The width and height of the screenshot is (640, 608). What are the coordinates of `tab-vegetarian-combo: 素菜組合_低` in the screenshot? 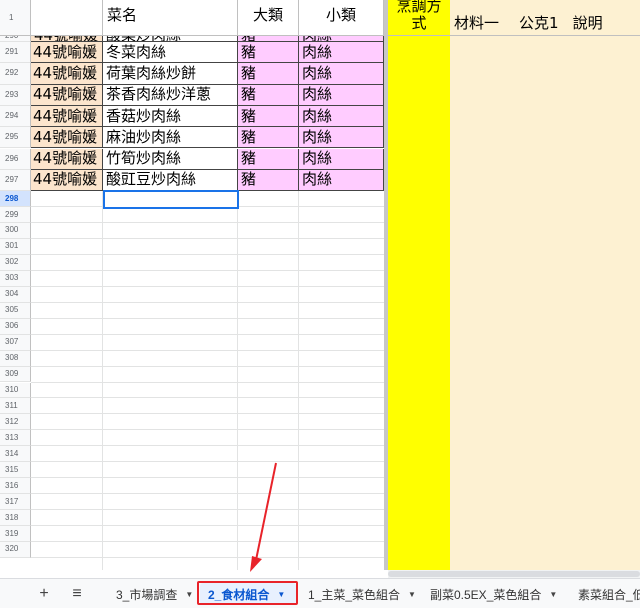 It's located at (605, 594).